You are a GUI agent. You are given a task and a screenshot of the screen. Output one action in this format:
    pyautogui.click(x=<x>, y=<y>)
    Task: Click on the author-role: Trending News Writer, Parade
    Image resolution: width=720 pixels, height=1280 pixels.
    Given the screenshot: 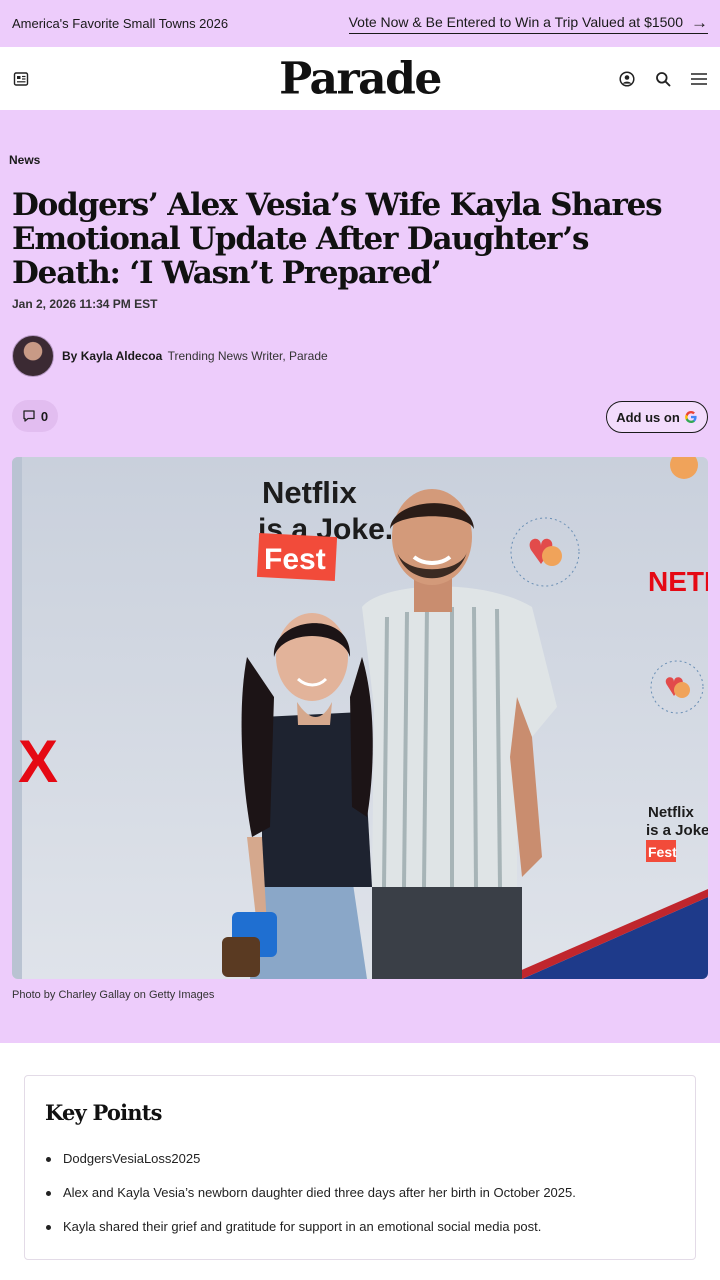 What is the action you would take?
    pyautogui.click(x=247, y=356)
    